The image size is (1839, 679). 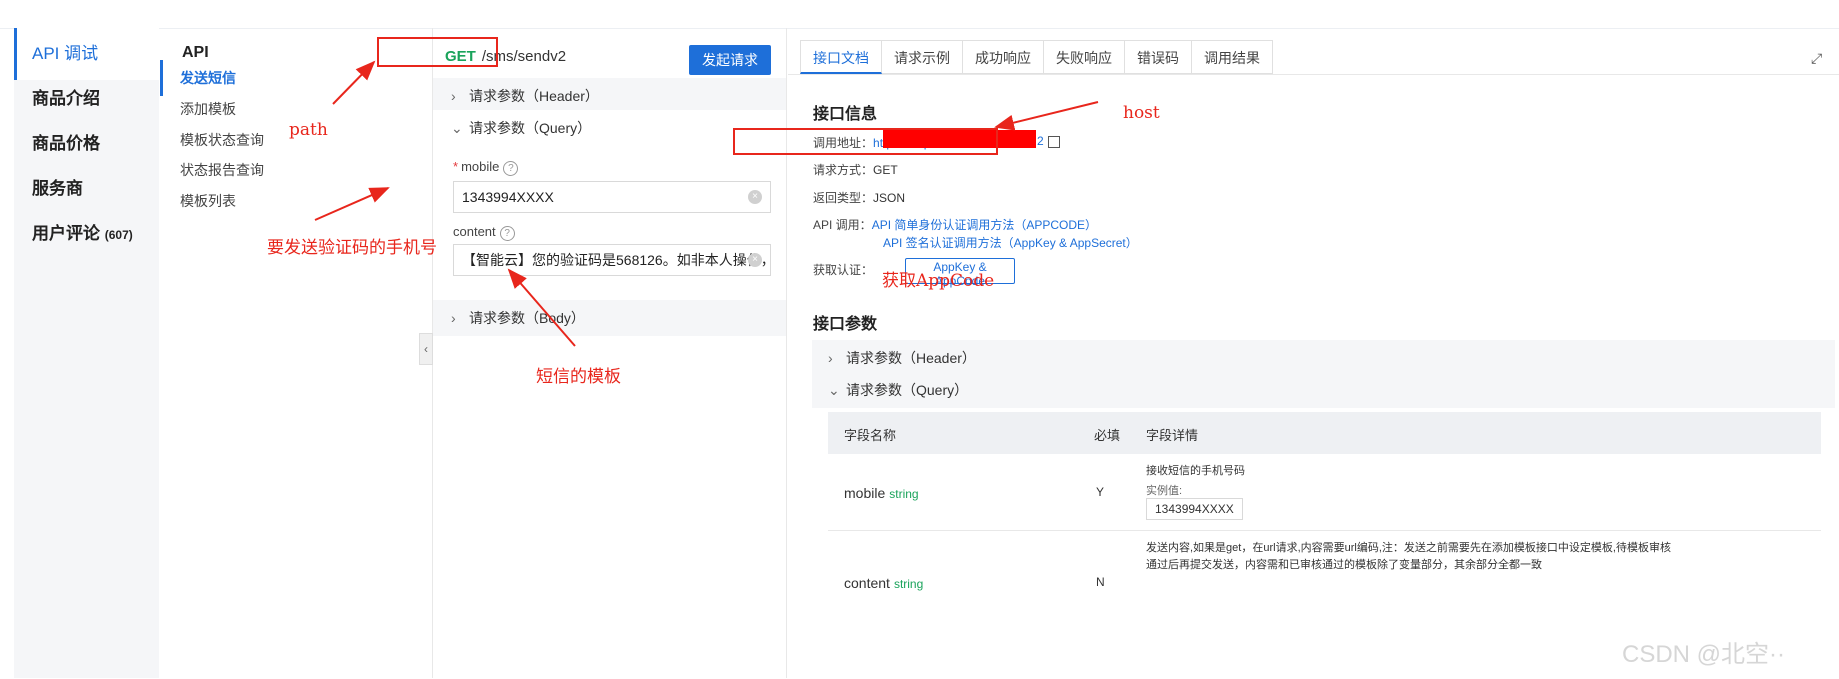 I want to click on table-header: 字段名称 必填 字段详情, so click(x=1324, y=433).